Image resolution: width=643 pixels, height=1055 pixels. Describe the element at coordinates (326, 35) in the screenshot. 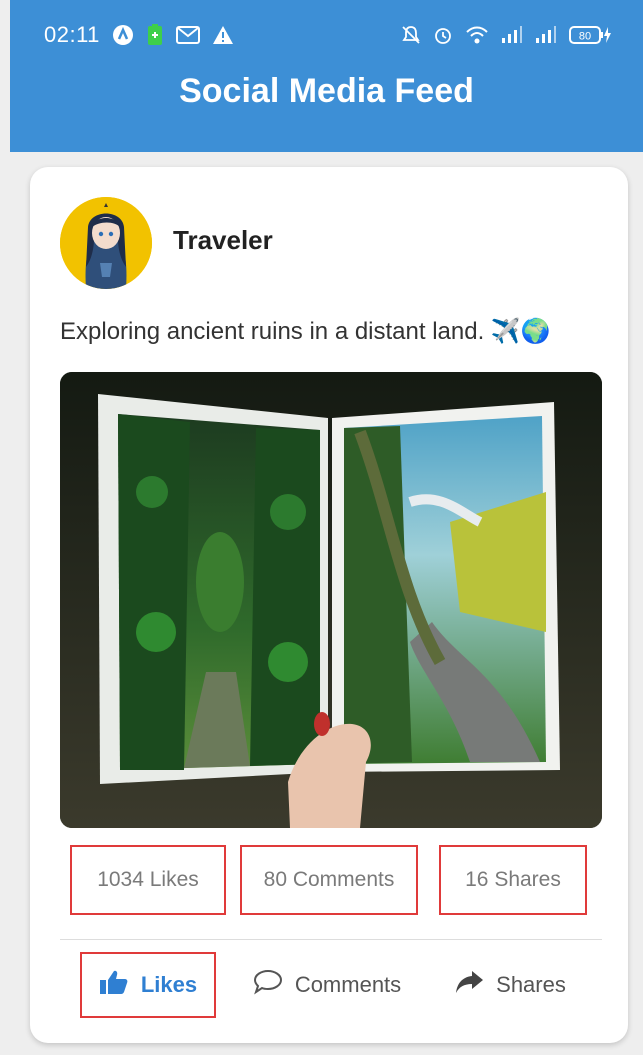

I see `status-bar: 02:11 80` at that location.